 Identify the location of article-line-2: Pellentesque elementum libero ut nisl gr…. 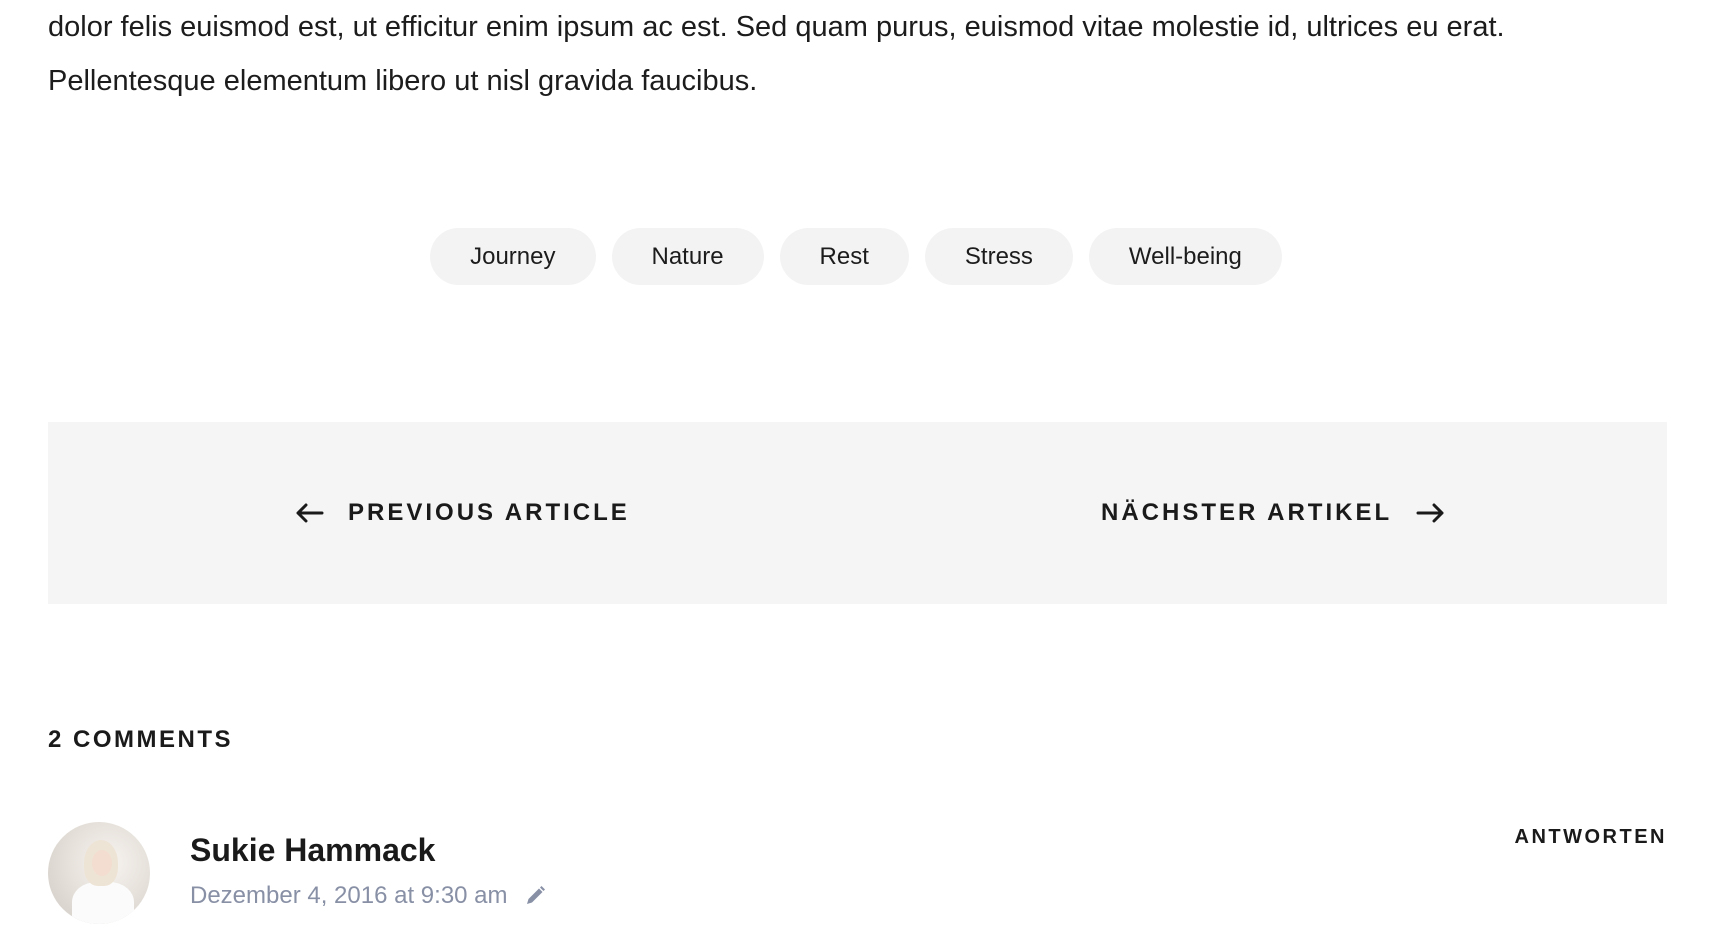
(403, 81).